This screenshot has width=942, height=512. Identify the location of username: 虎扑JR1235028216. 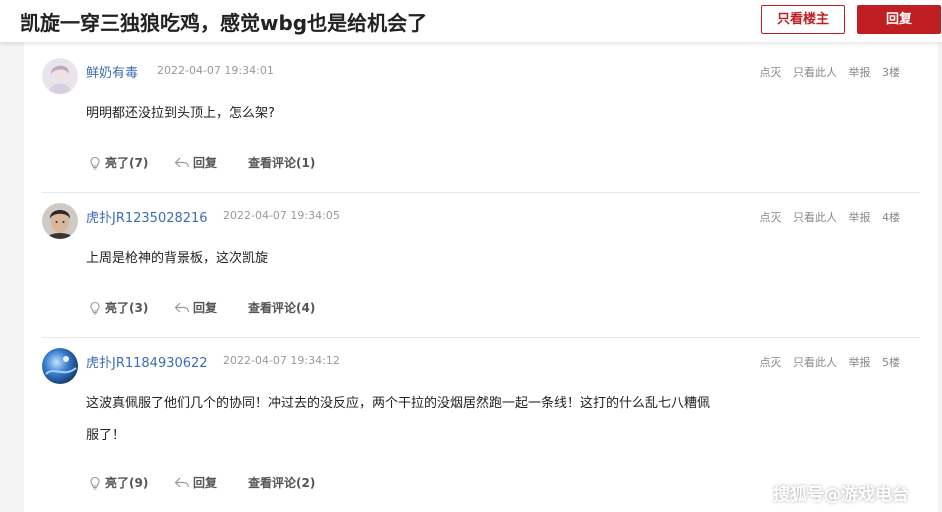
(147, 216).